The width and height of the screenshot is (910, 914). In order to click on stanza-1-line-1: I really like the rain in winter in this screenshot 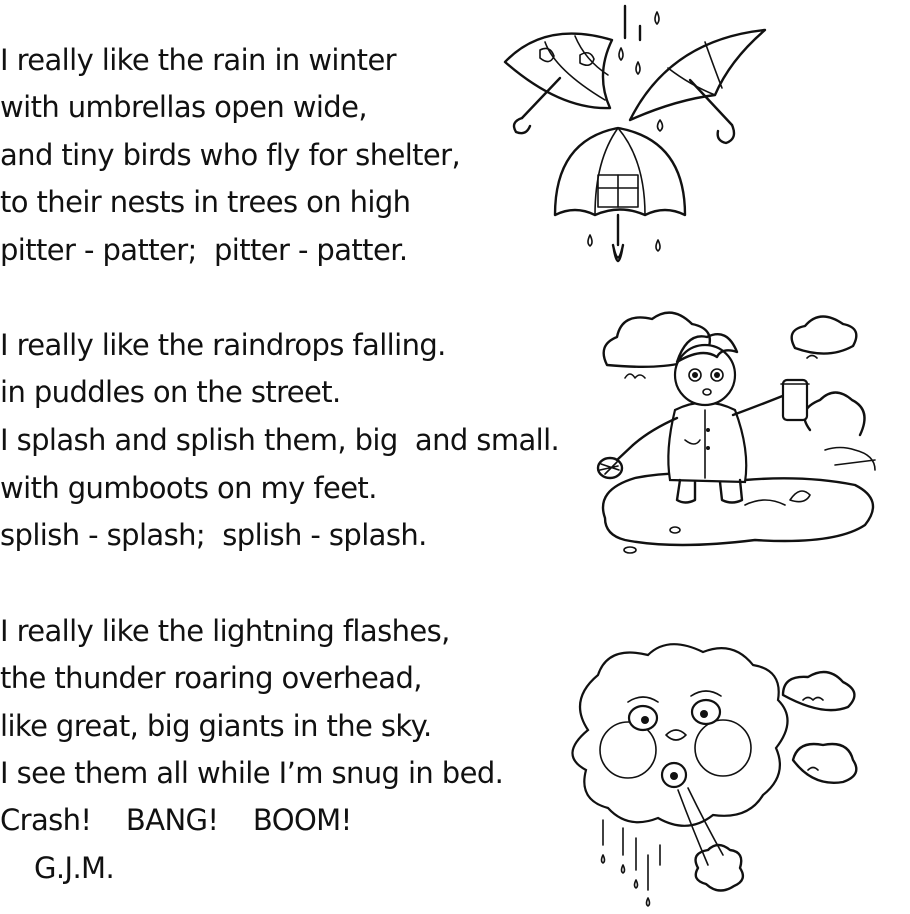, I will do `click(198, 60)`.